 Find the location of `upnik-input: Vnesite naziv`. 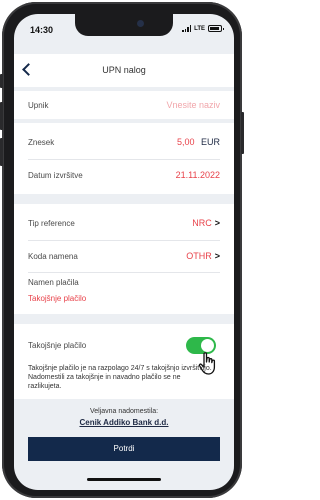

upnik-input: Vnesite naziv is located at coordinates (193, 105).